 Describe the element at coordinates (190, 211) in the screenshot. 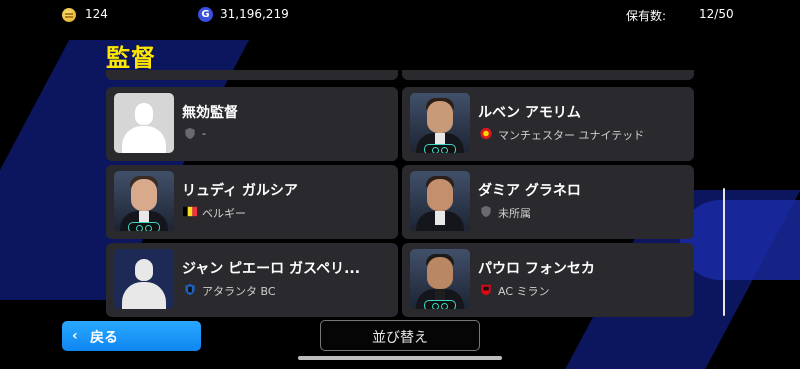

I see `belgium-flag-icon` at that location.